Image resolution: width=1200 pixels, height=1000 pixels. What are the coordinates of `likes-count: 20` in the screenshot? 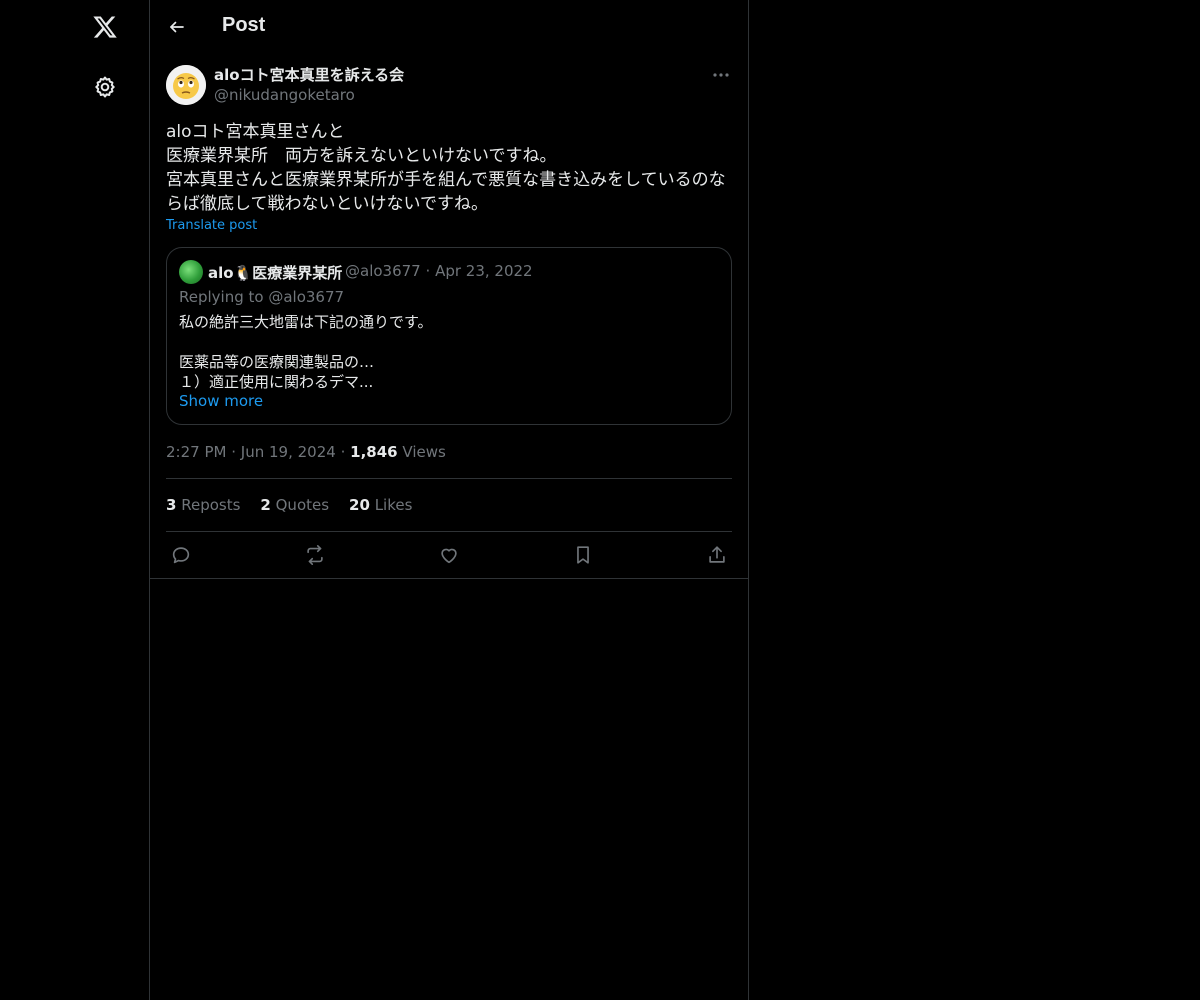 It's located at (359, 505).